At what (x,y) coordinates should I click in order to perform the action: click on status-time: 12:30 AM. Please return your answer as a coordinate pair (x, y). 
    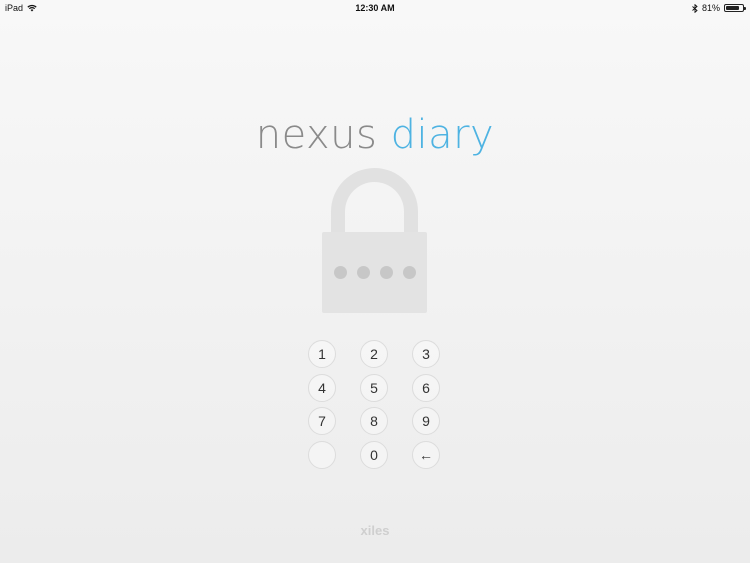
    Looking at the image, I should click on (375, 8).